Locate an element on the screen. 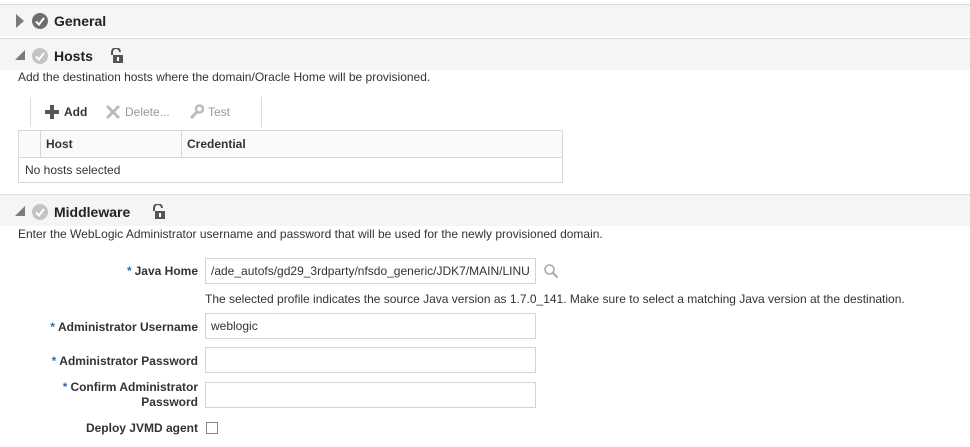 The width and height of the screenshot is (970, 447). expand-triangle-icon is located at coordinates (20, 21).